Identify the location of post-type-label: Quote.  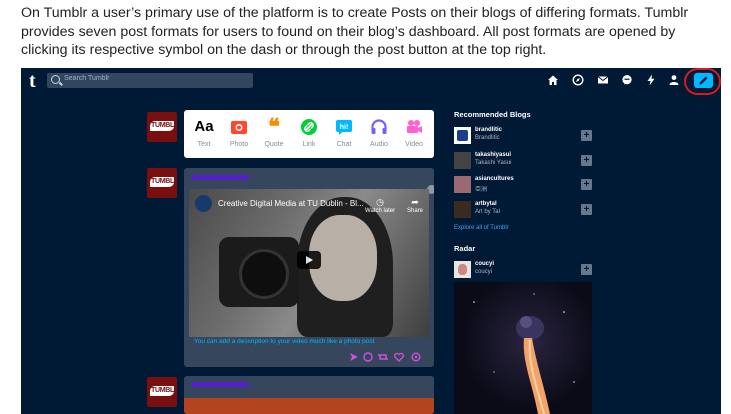
(274, 144).